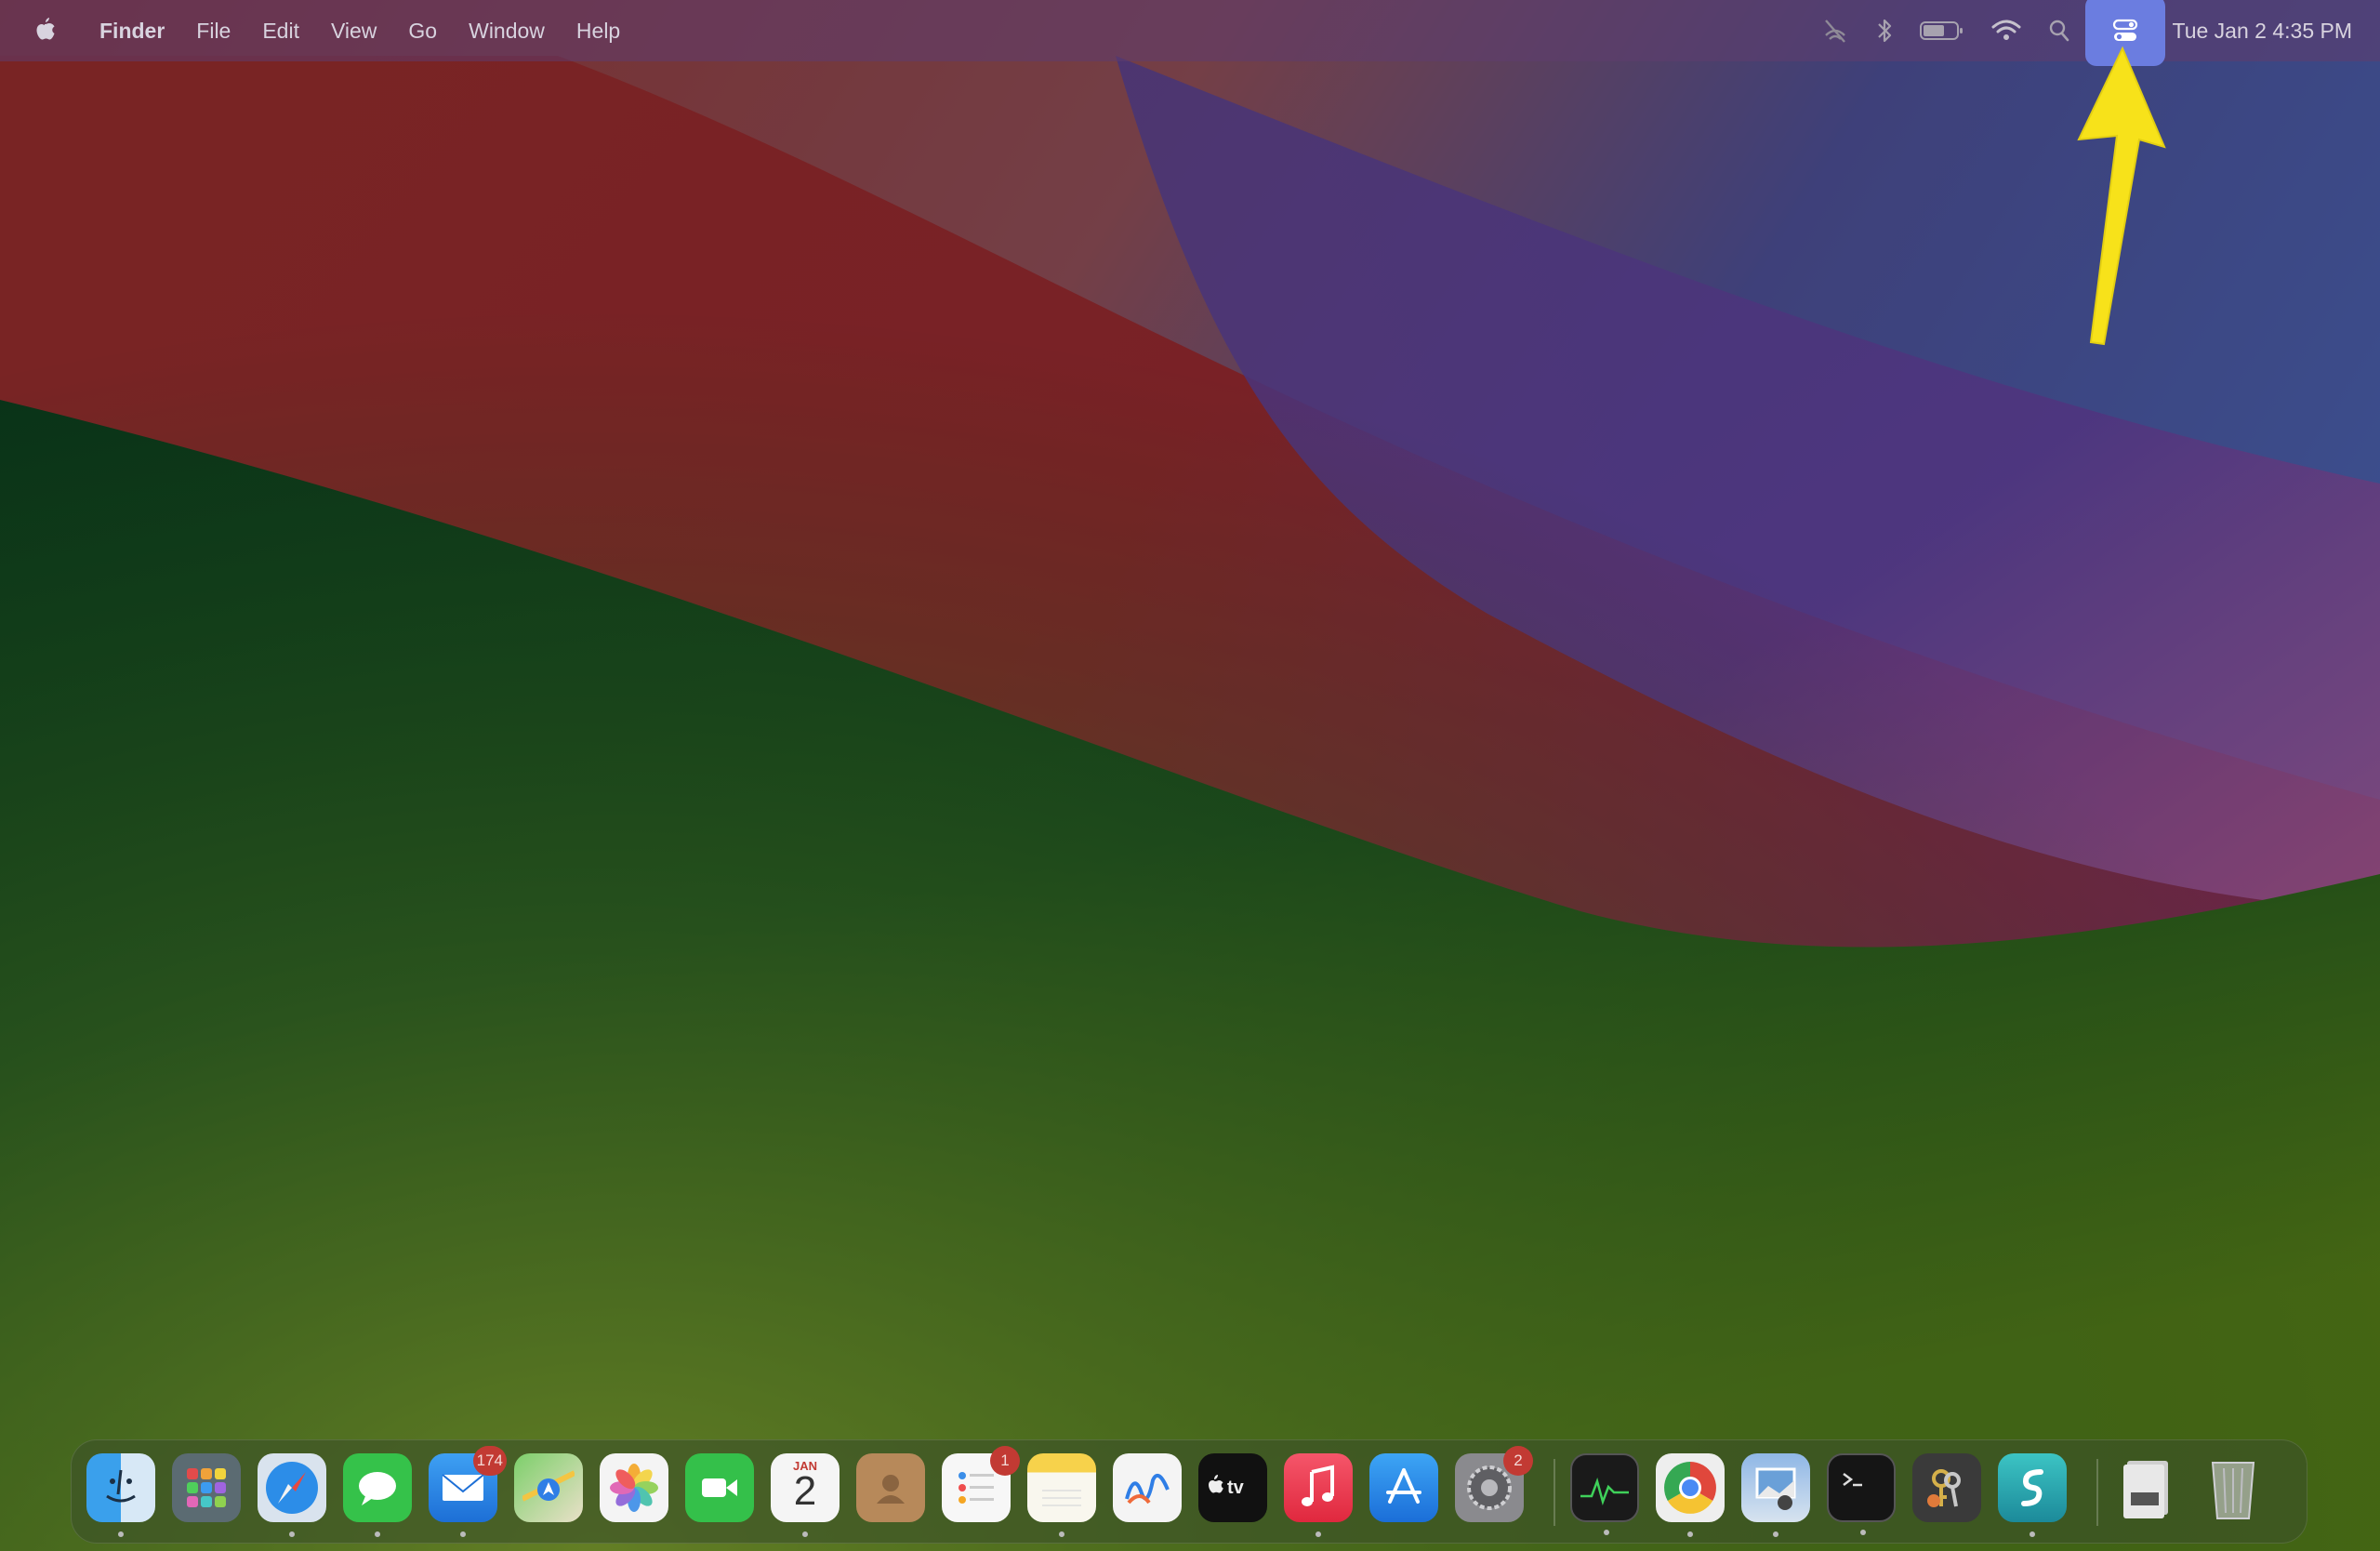 The image size is (2380, 1551). What do you see at coordinates (1005, 1461) in the screenshot?
I see `notification-badge: 1` at bounding box center [1005, 1461].